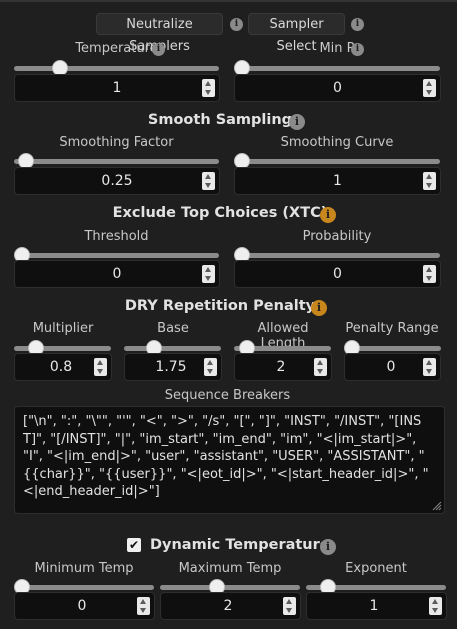 This screenshot has width=457, height=629. I want to click on penalty-range-input: 0, so click(392, 367).